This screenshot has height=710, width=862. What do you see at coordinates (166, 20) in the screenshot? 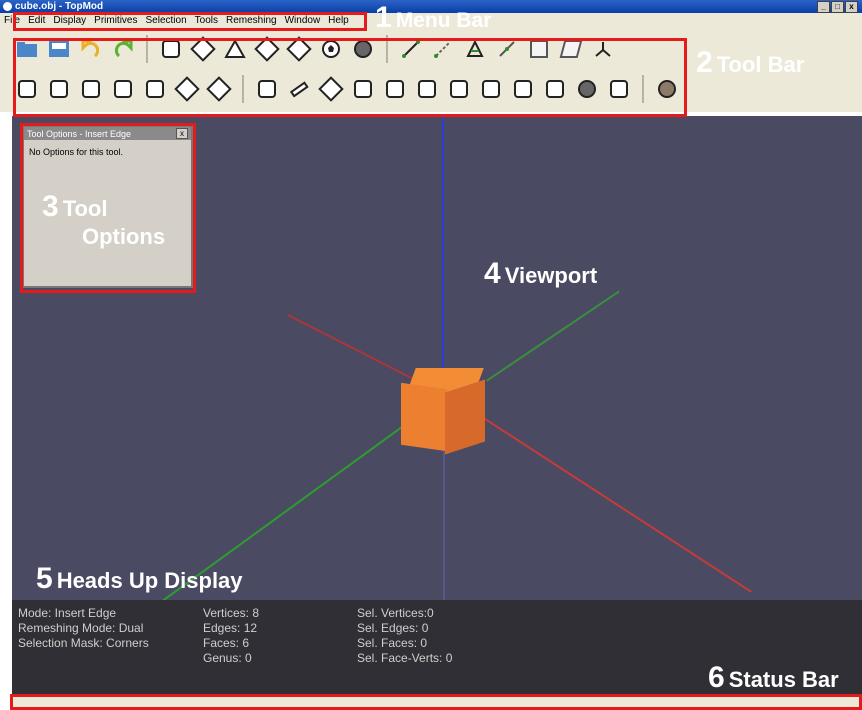
I see `menu-selection: Selection` at bounding box center [166, 20].